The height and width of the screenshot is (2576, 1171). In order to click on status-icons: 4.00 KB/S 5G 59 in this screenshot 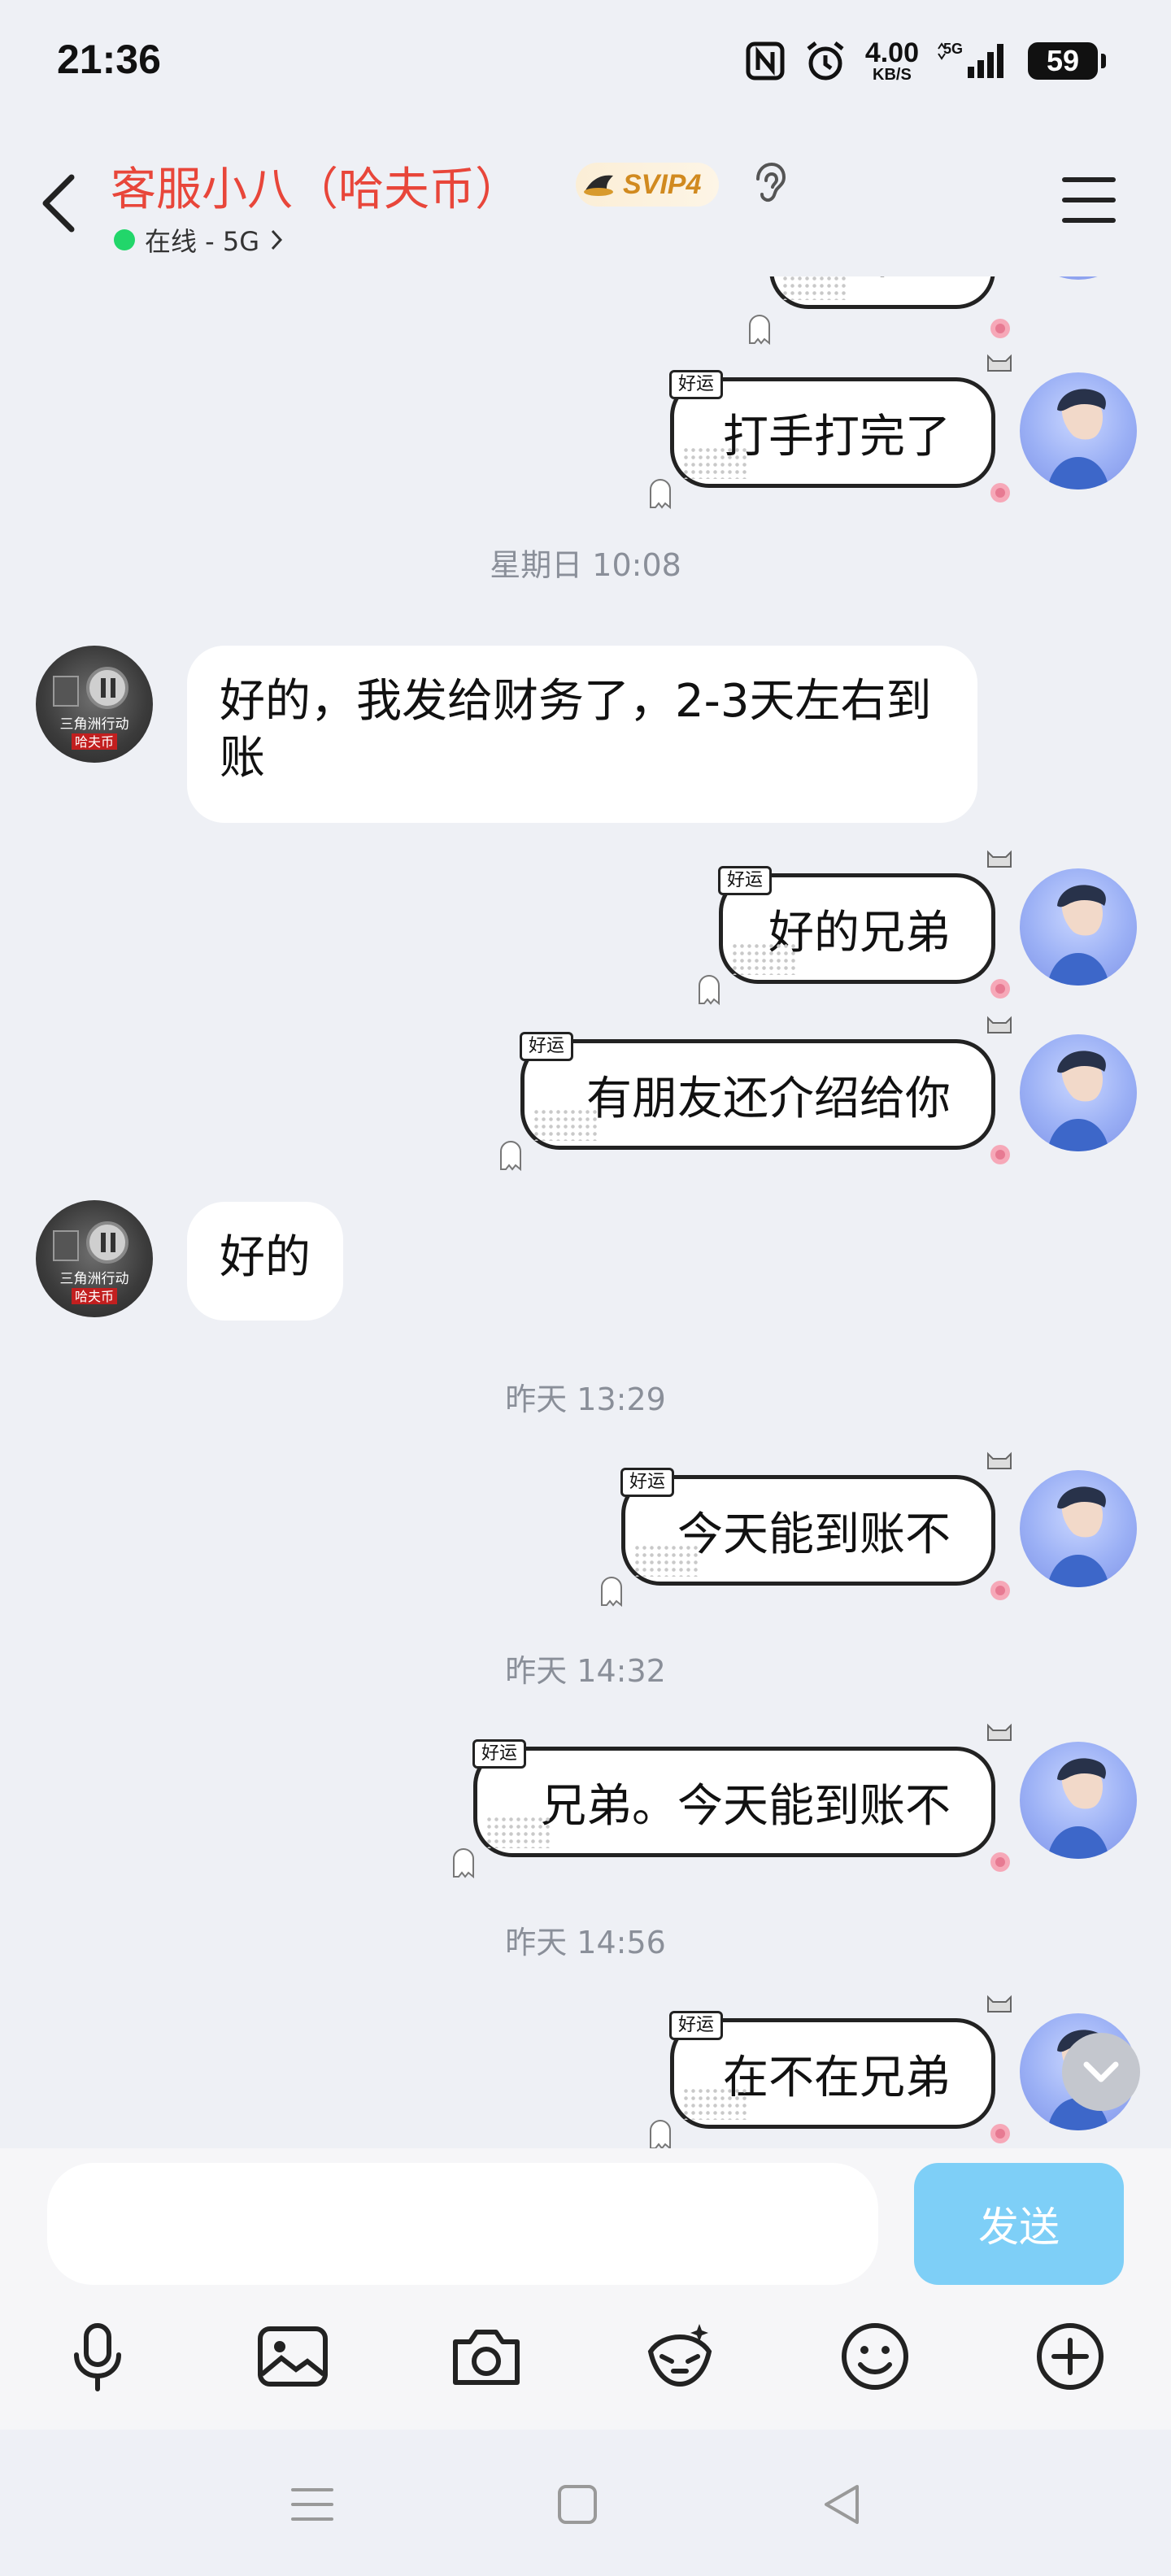, I will do `click(925, 61)`.